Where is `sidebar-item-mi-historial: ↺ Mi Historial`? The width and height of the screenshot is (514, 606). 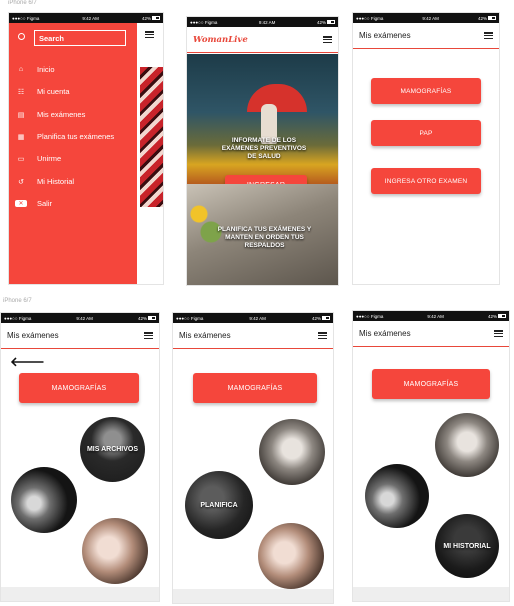 sidebar-item-mi-historial: ↺ Mi Historial is located at coordinates (44, 181).